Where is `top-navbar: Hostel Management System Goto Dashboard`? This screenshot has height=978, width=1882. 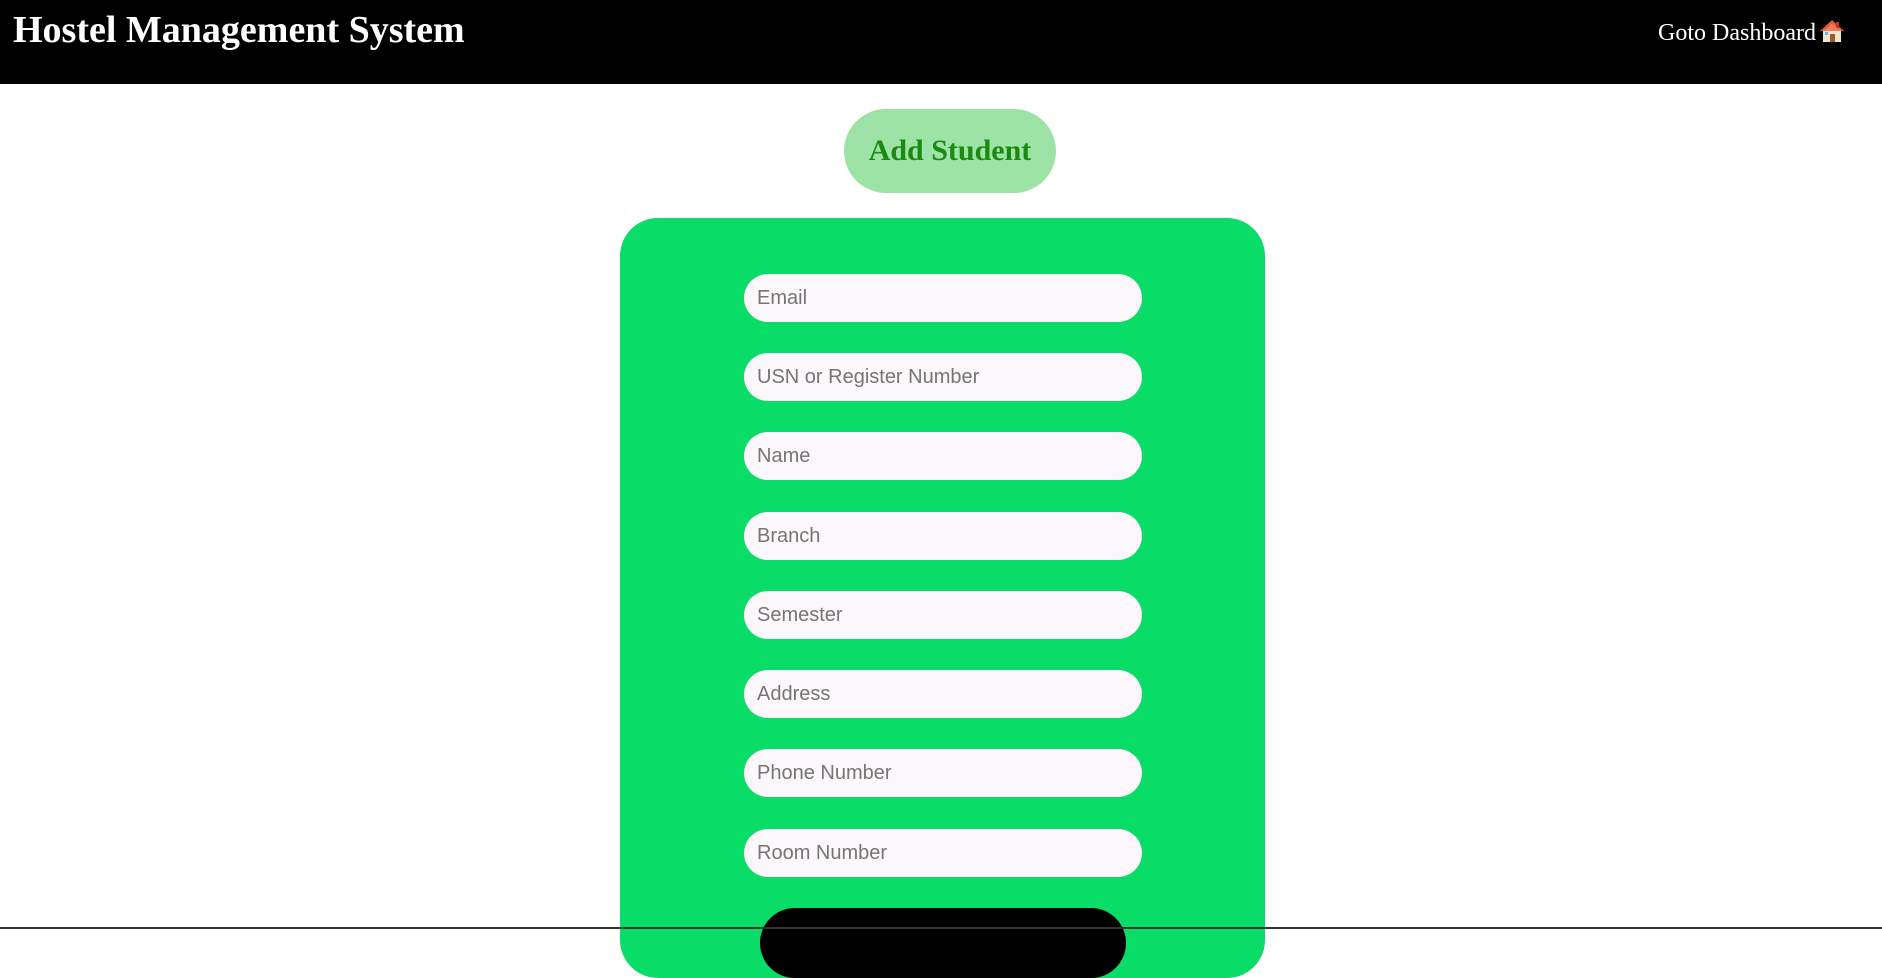
top-navbar: Hostel Management System Goto Dashboard is located at coordinates (941, 42).